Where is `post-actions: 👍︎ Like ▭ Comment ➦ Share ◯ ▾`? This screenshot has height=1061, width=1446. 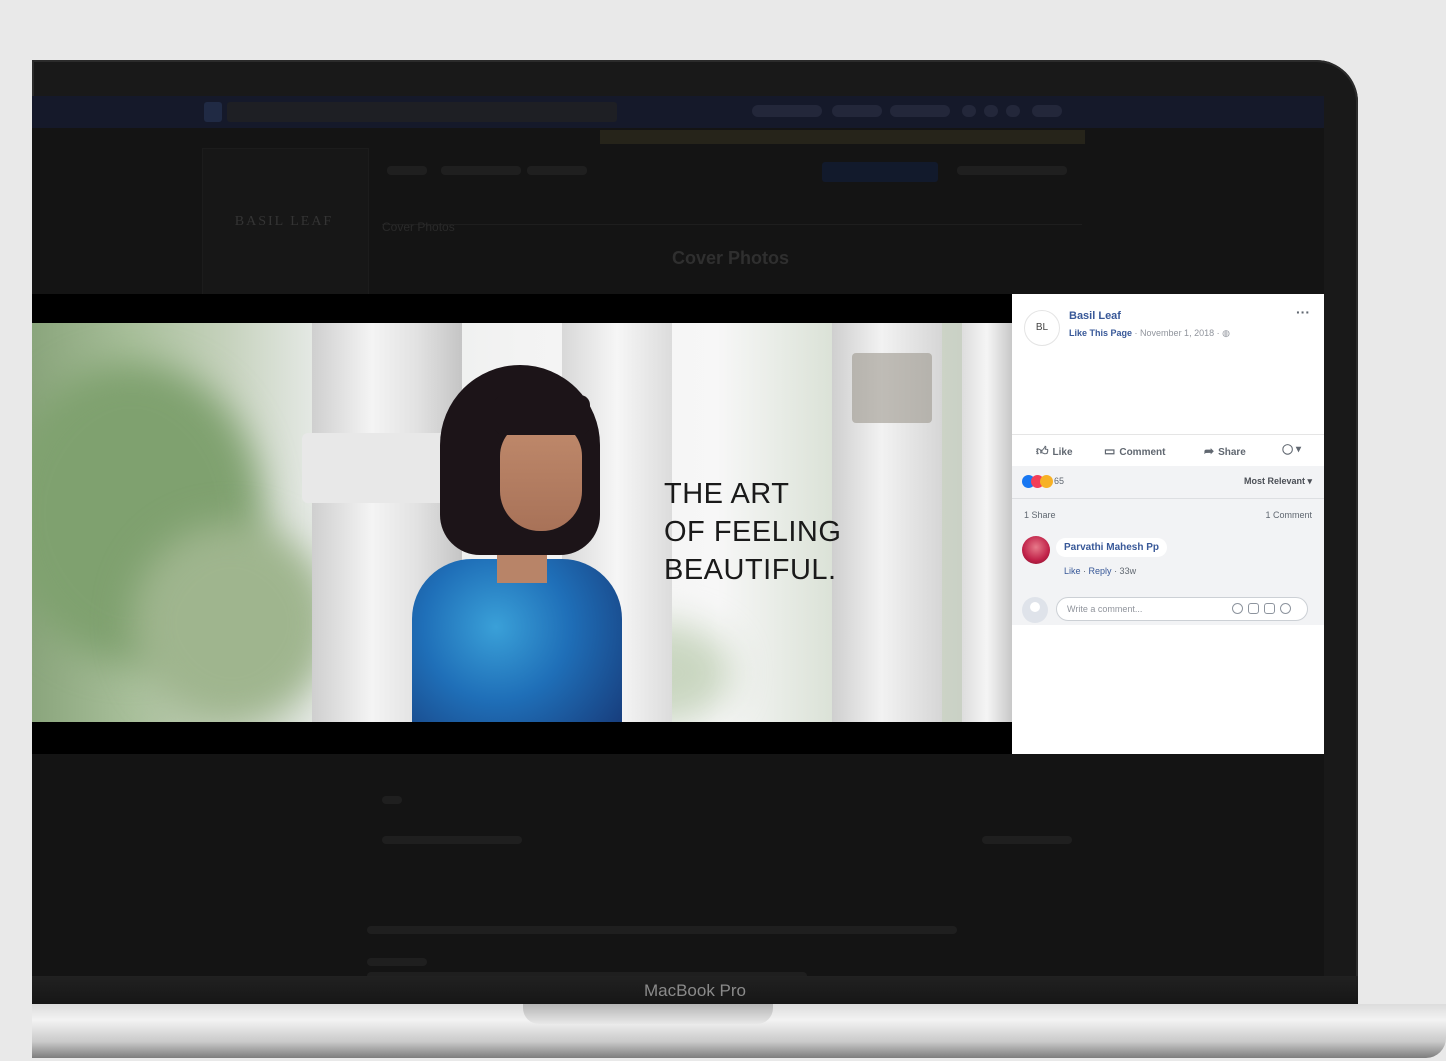 post-actions: 👍︎ Like ▭ Comment ➦ Share ◯ ▾ is located at coordinates (1168, 449).